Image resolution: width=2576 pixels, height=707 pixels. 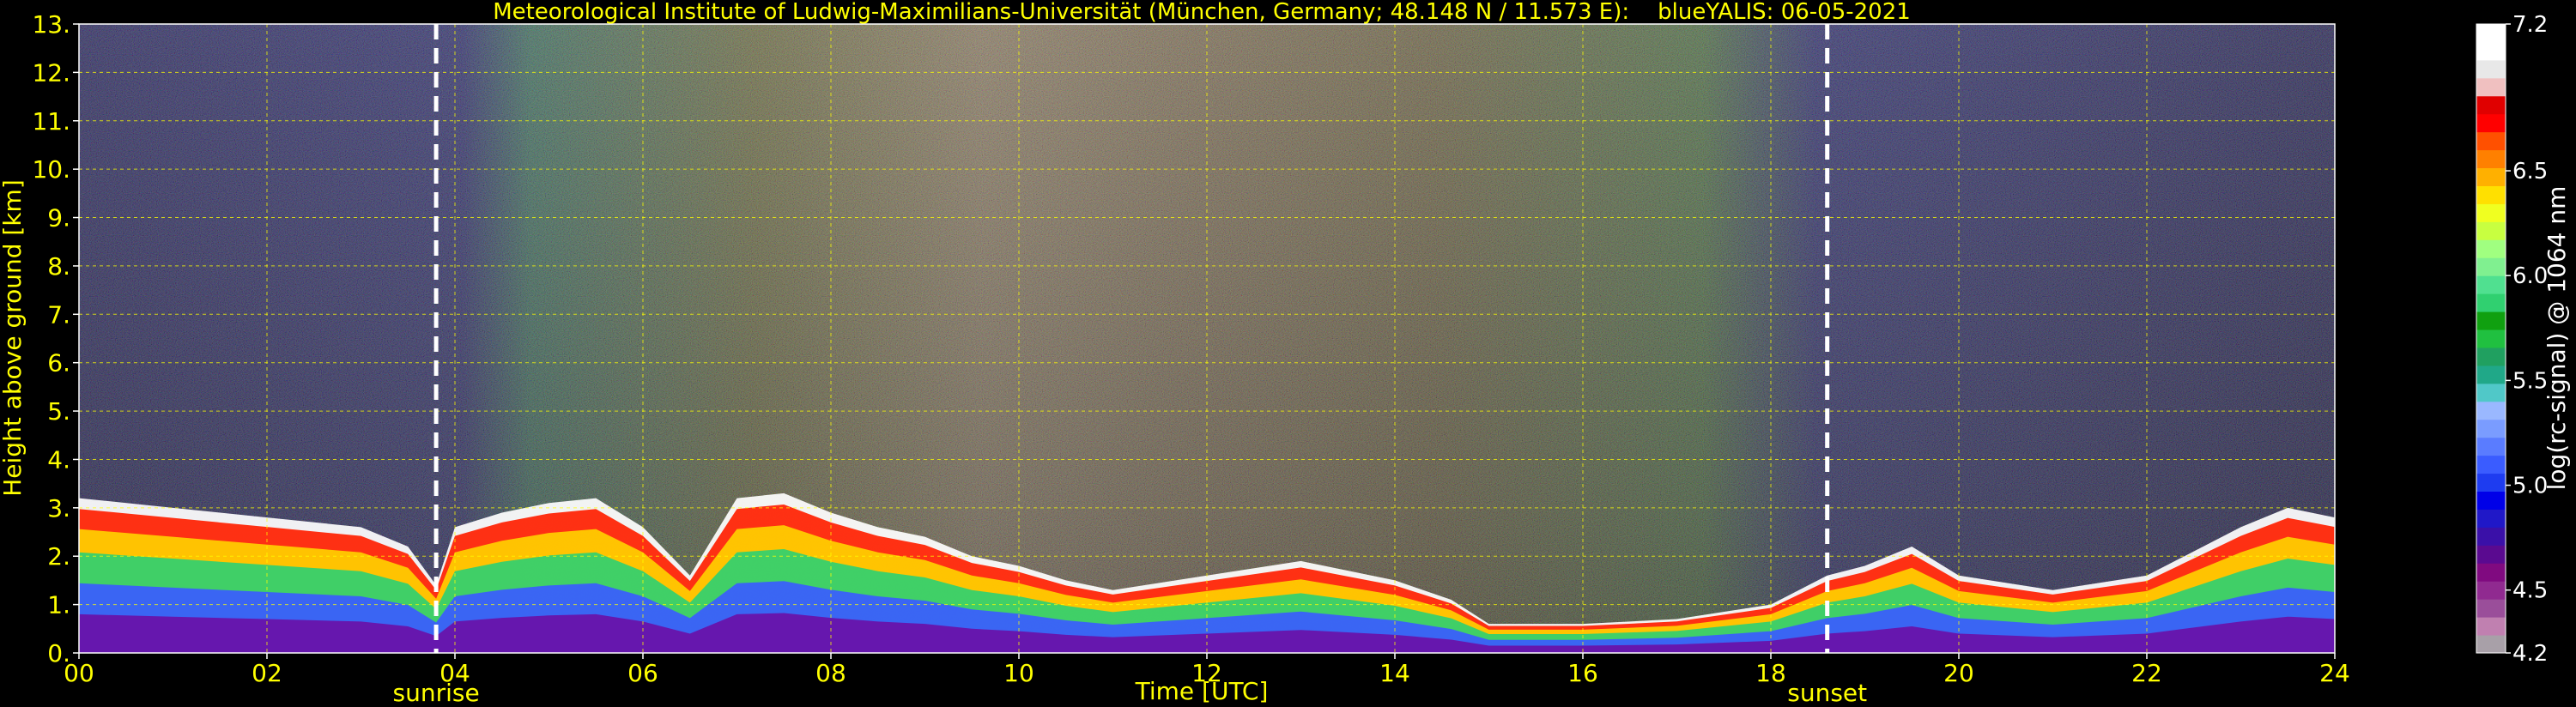 What do you see at coordinates (2530, 654) in the screenshot?
I see `colorbar-tick-label: 4.2` at bounding box center [2530, 654].